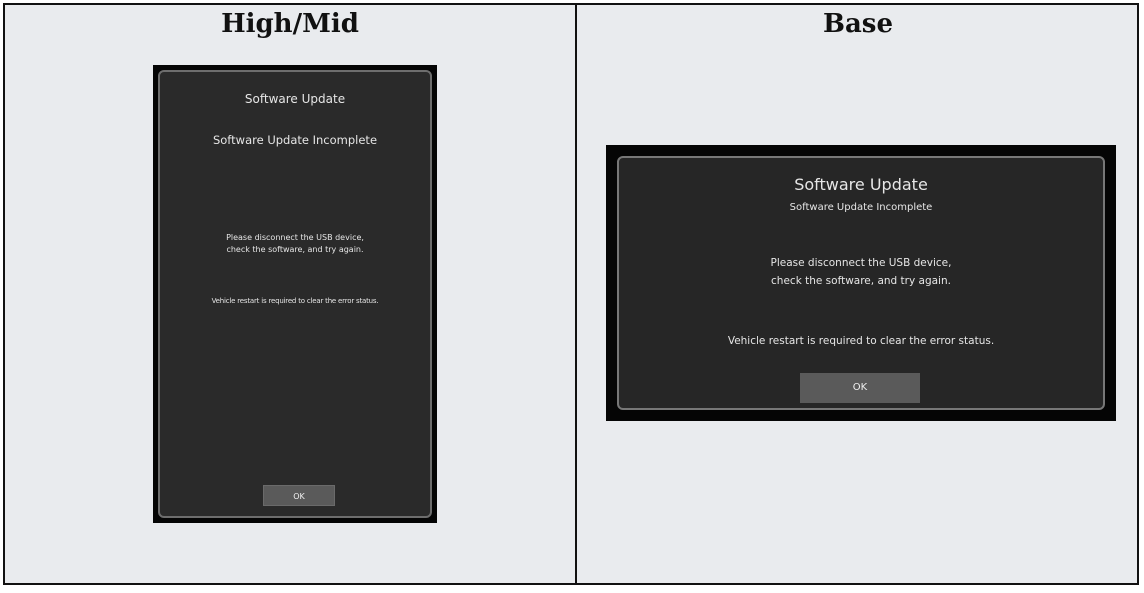 This screenshot has width=1144, height=593. Describe the element at coordinates (576, 294) in the screenshot. I see `column-divider` at that location.